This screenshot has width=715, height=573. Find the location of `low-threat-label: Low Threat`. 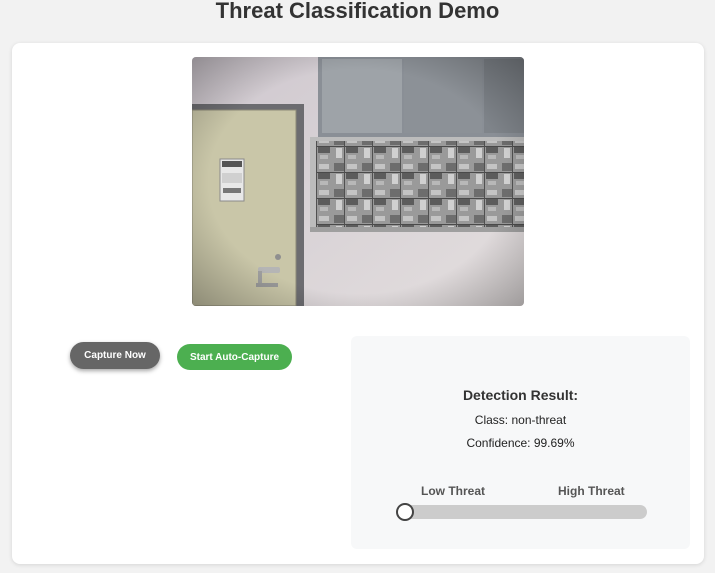

low-threat-label: Low Threat is located at coordinates (453, 491).